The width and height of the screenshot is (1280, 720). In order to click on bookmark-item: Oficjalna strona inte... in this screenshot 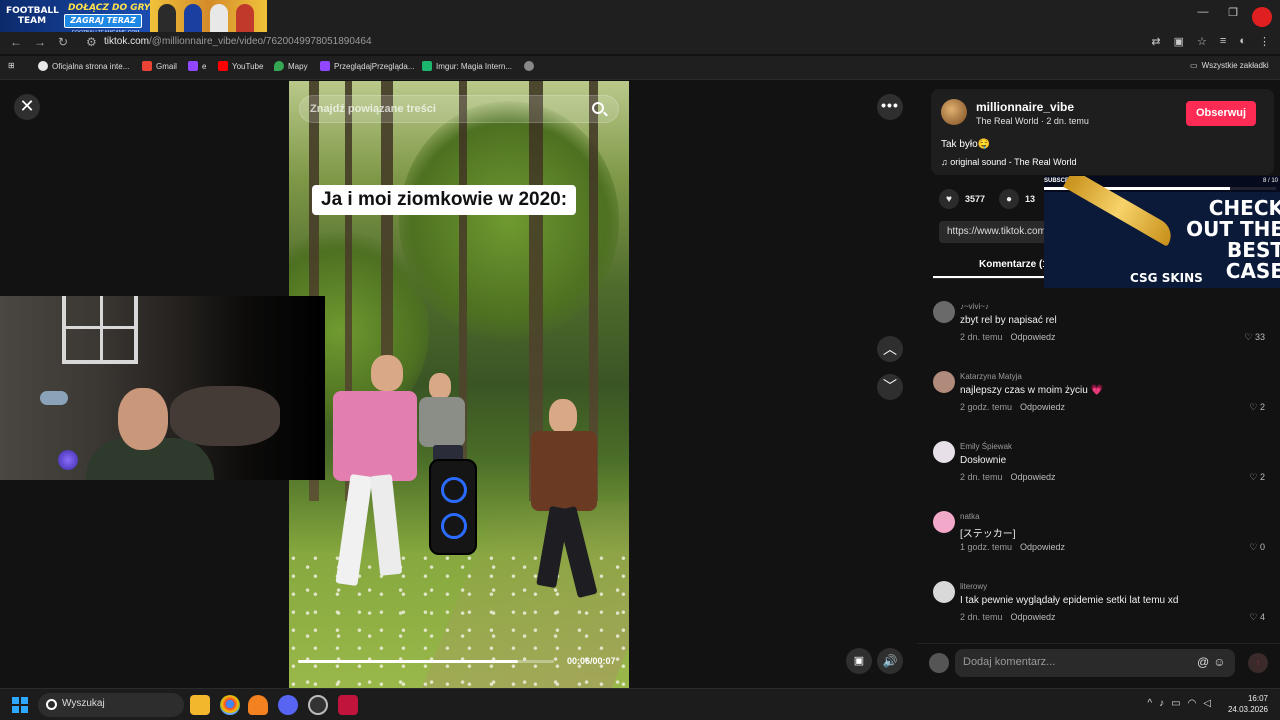, I will do `click(83, 66)`.